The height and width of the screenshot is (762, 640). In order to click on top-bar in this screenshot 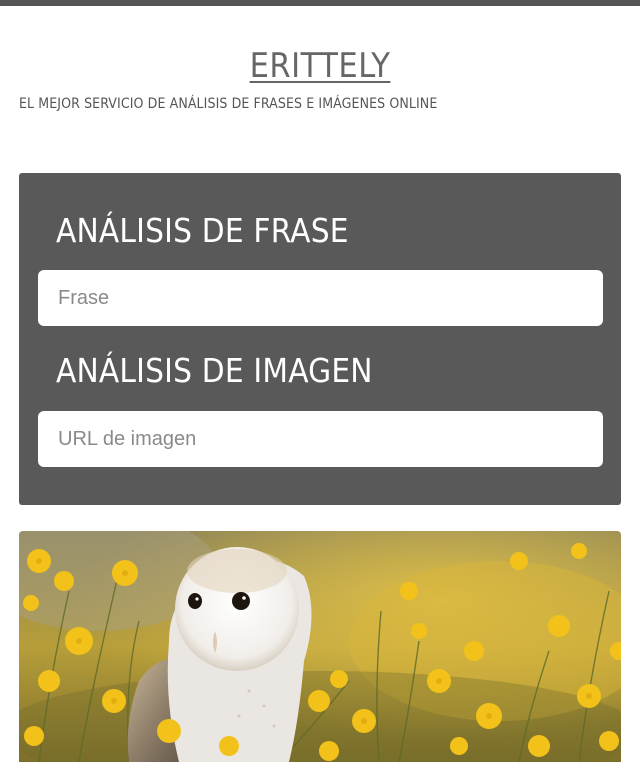, I will do `click(320, 3)`.